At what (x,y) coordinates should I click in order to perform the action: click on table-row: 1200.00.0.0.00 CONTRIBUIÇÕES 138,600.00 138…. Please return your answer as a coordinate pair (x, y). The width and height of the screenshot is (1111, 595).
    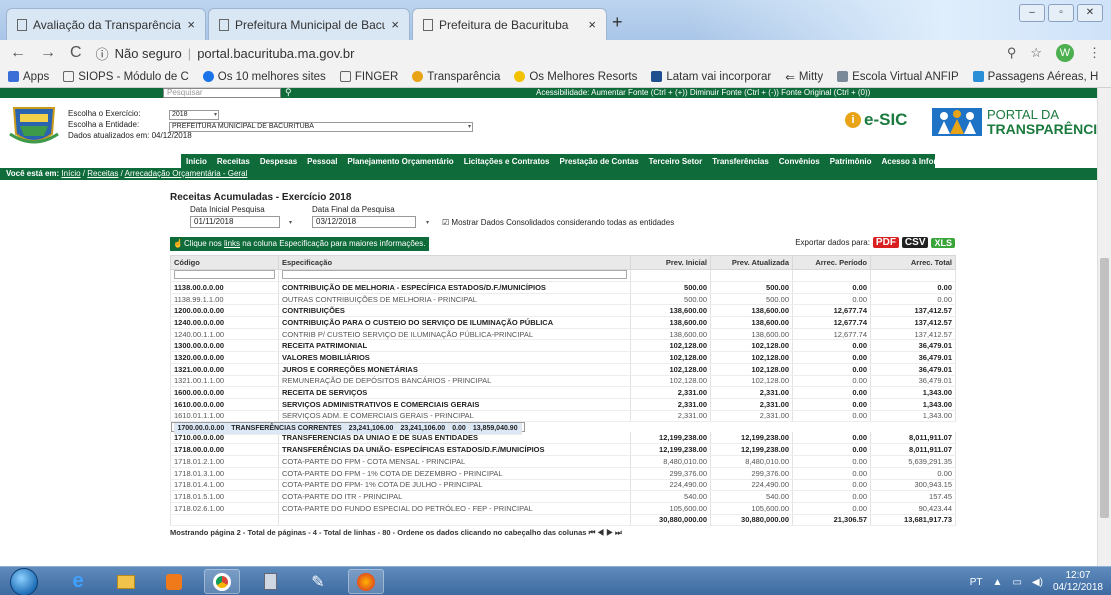
    Looking at the image, I should click on (563, 311).